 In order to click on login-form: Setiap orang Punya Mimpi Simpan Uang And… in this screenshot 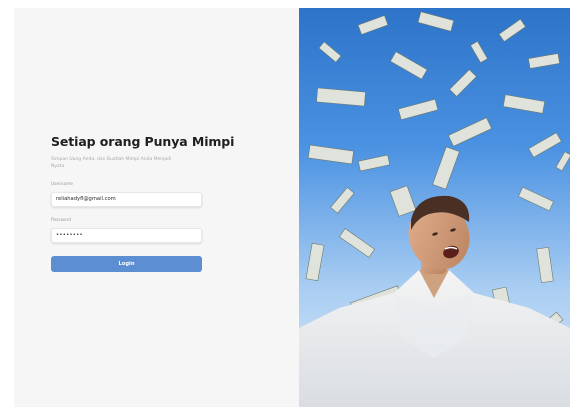, I will do `click(143, 203)`.